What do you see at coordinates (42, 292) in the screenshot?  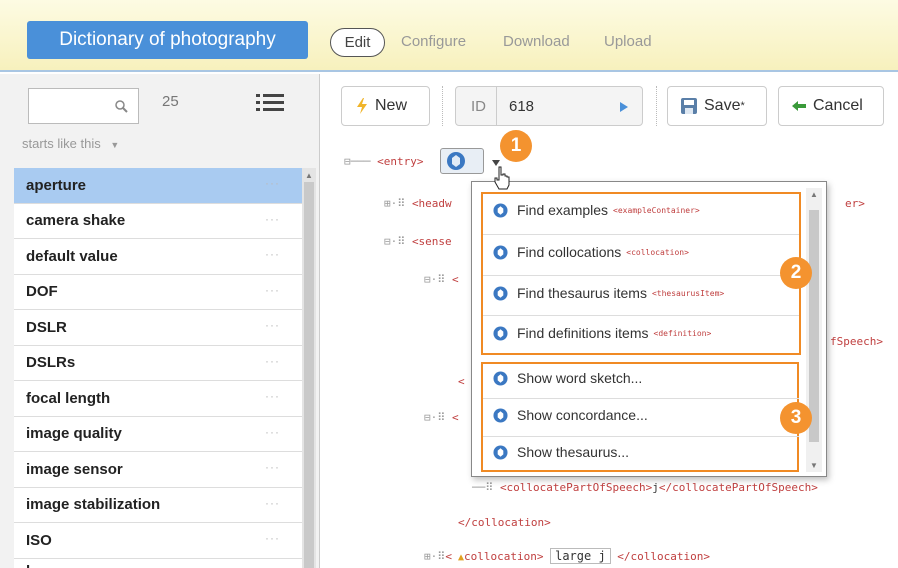 I see `entry-label: DOF` at bounding box center [42, 292].